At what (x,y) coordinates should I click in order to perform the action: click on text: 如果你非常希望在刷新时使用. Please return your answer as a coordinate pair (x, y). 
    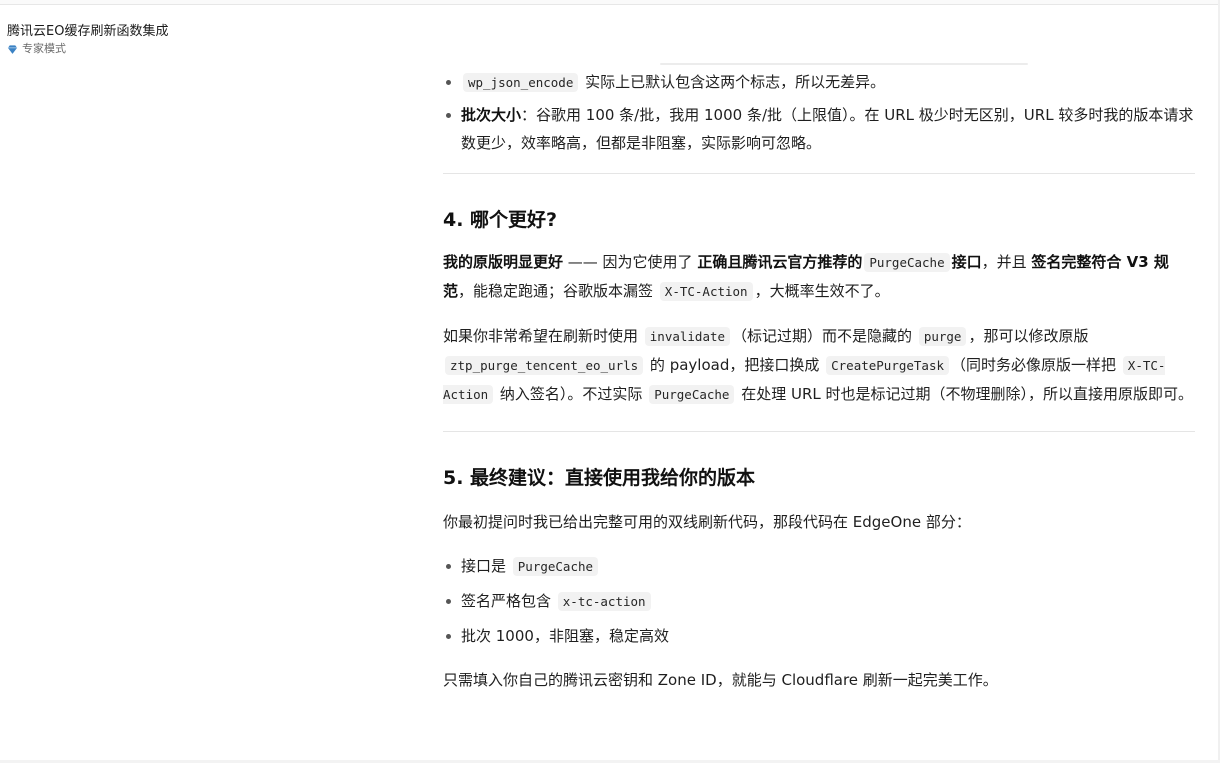
    Looking at the image, I should click on (543, 336).